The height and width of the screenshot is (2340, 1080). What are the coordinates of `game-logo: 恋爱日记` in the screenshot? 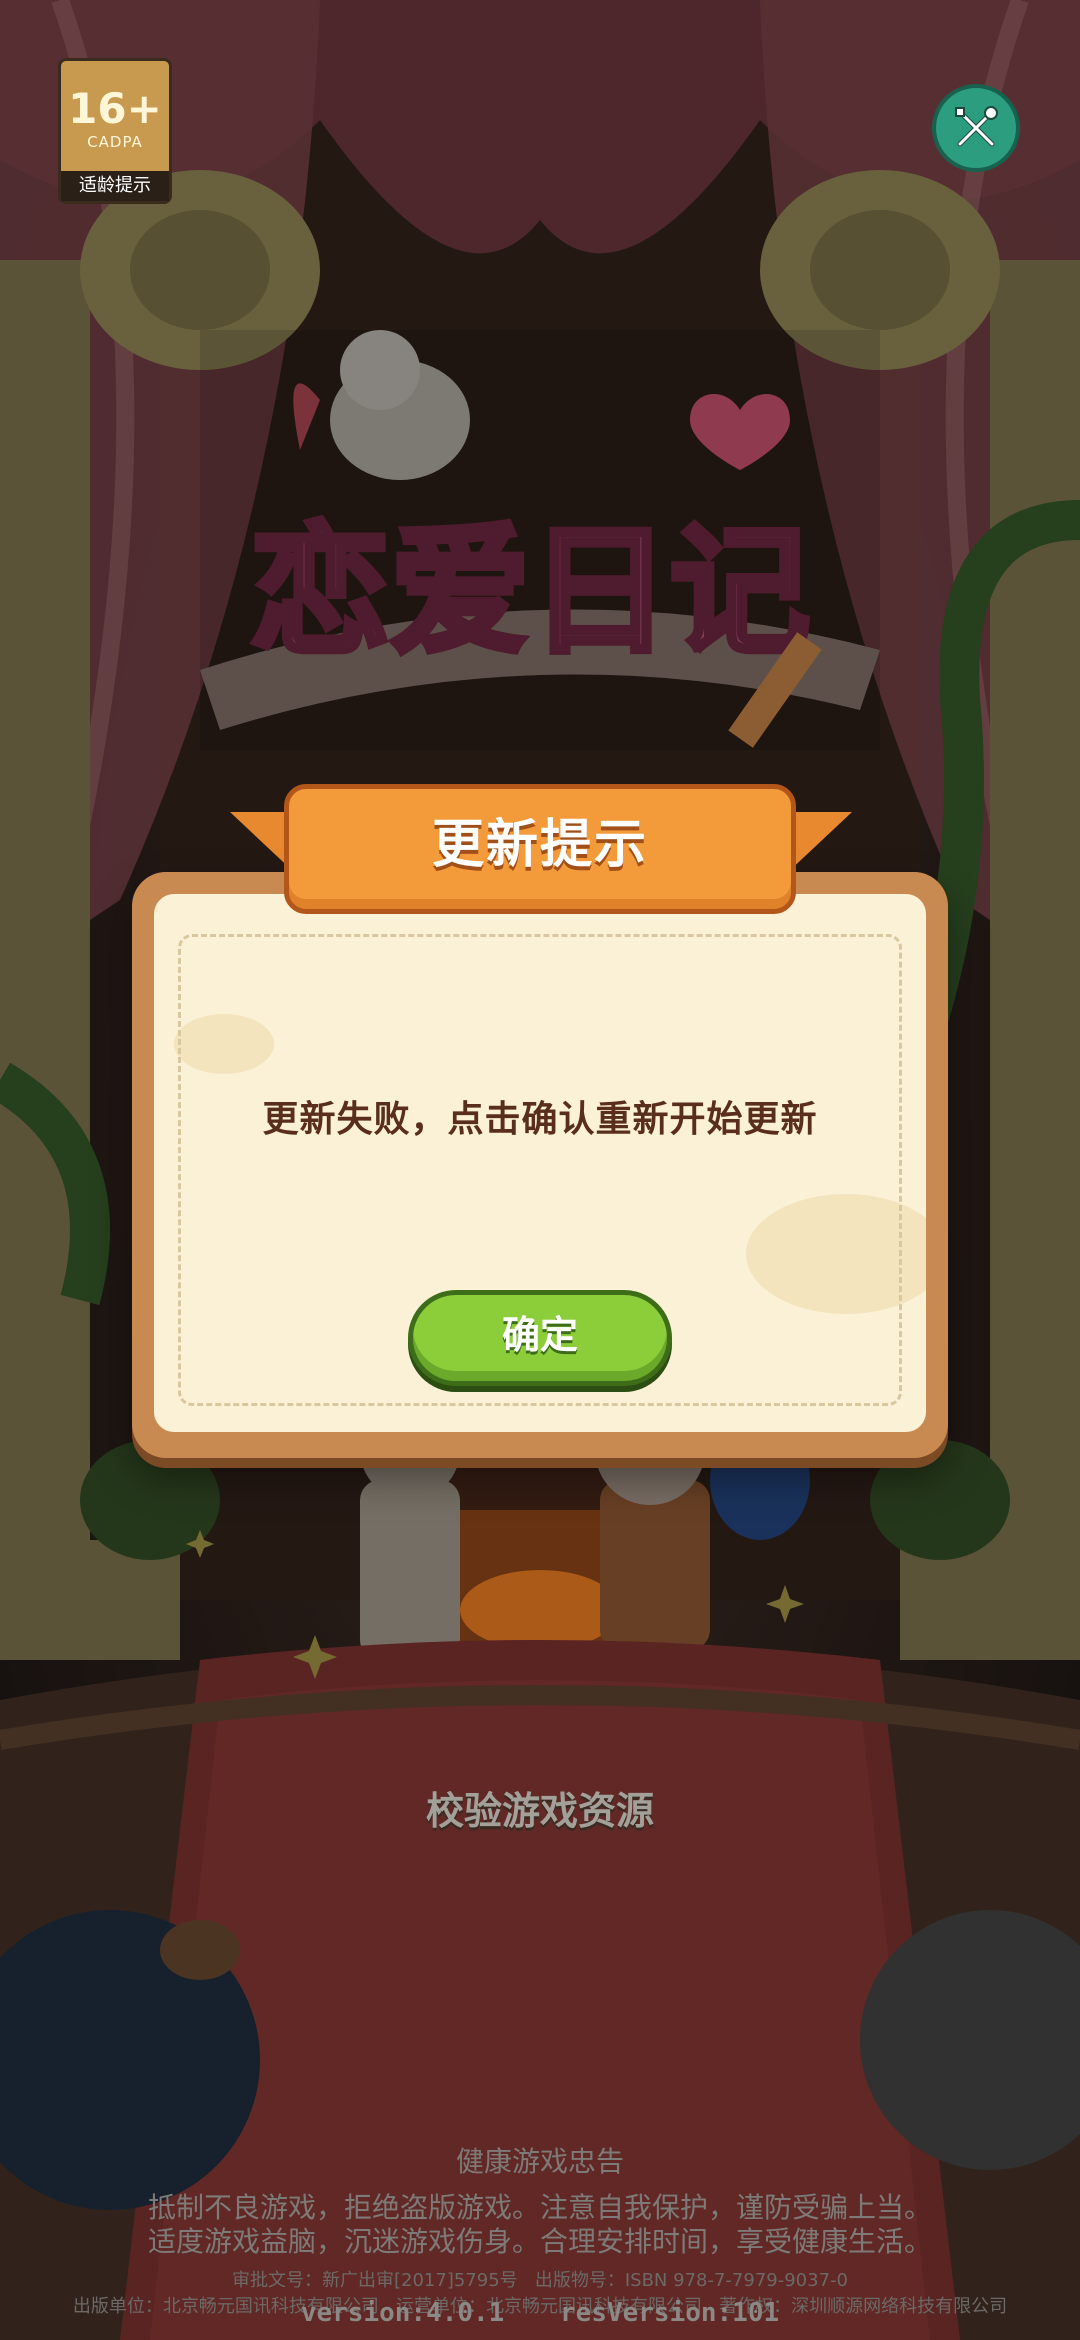 It's located at (540, 540).